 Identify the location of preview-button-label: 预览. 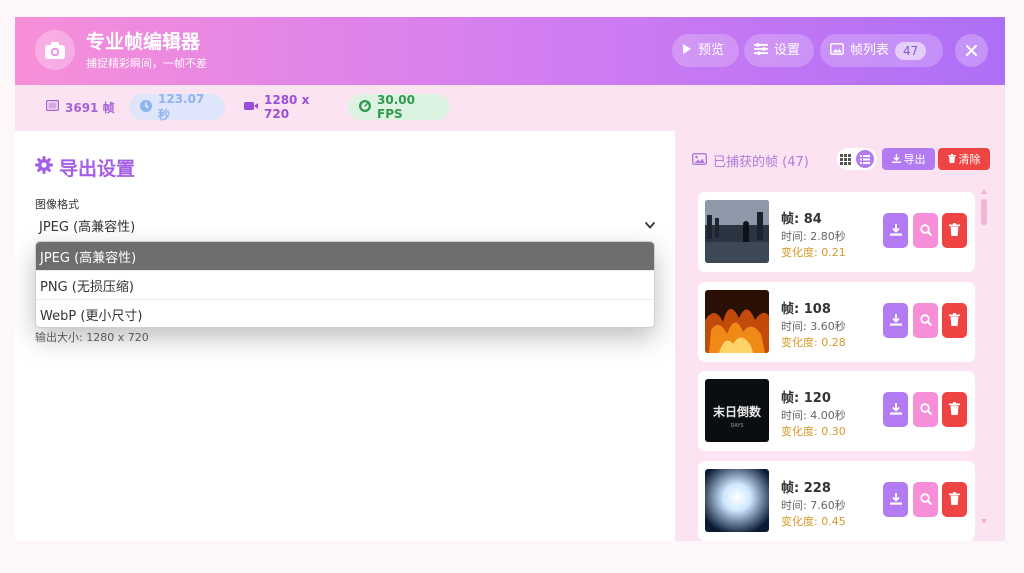
(711, 50).